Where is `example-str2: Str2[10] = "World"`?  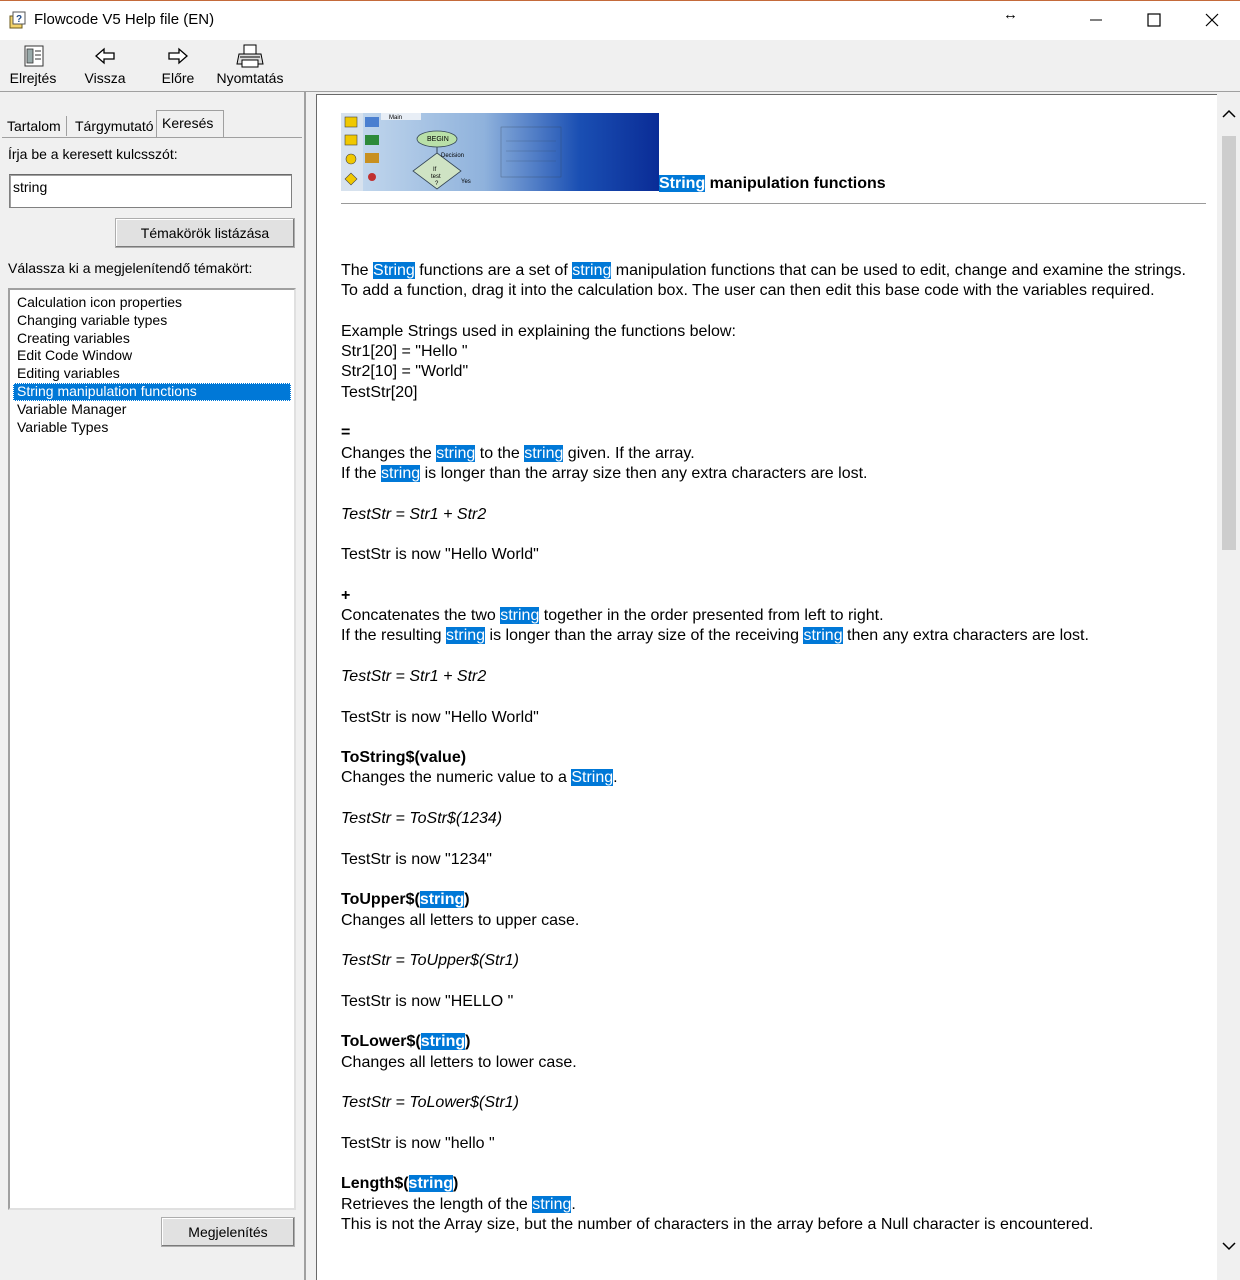 example-str2: Str2[10] = "World" is located at coordinates (405, 372).